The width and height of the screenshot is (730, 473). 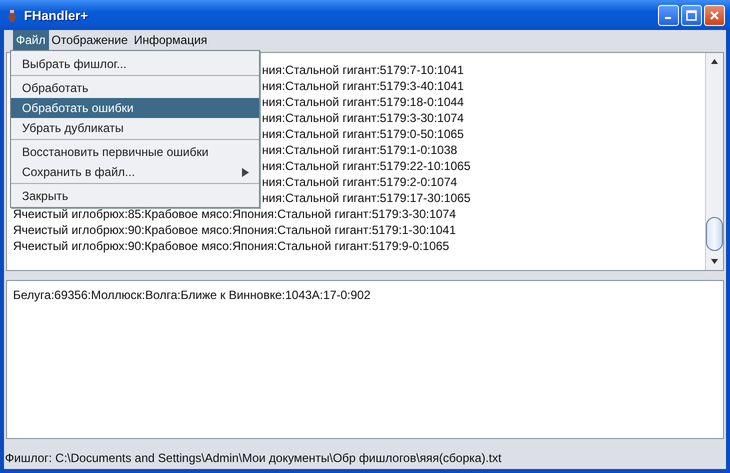 What do you see at coordinates (363, 70) in the screenshot?
I see `list-row: ния:Стальной гигант:5179:7-10:1041` at bounding box center [363, 70].